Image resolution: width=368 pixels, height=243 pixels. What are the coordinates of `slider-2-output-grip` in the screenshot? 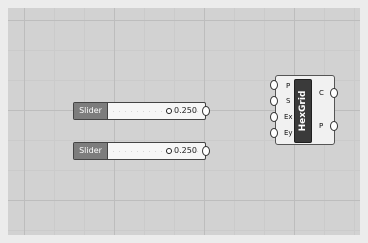 It's located at (206, 151).